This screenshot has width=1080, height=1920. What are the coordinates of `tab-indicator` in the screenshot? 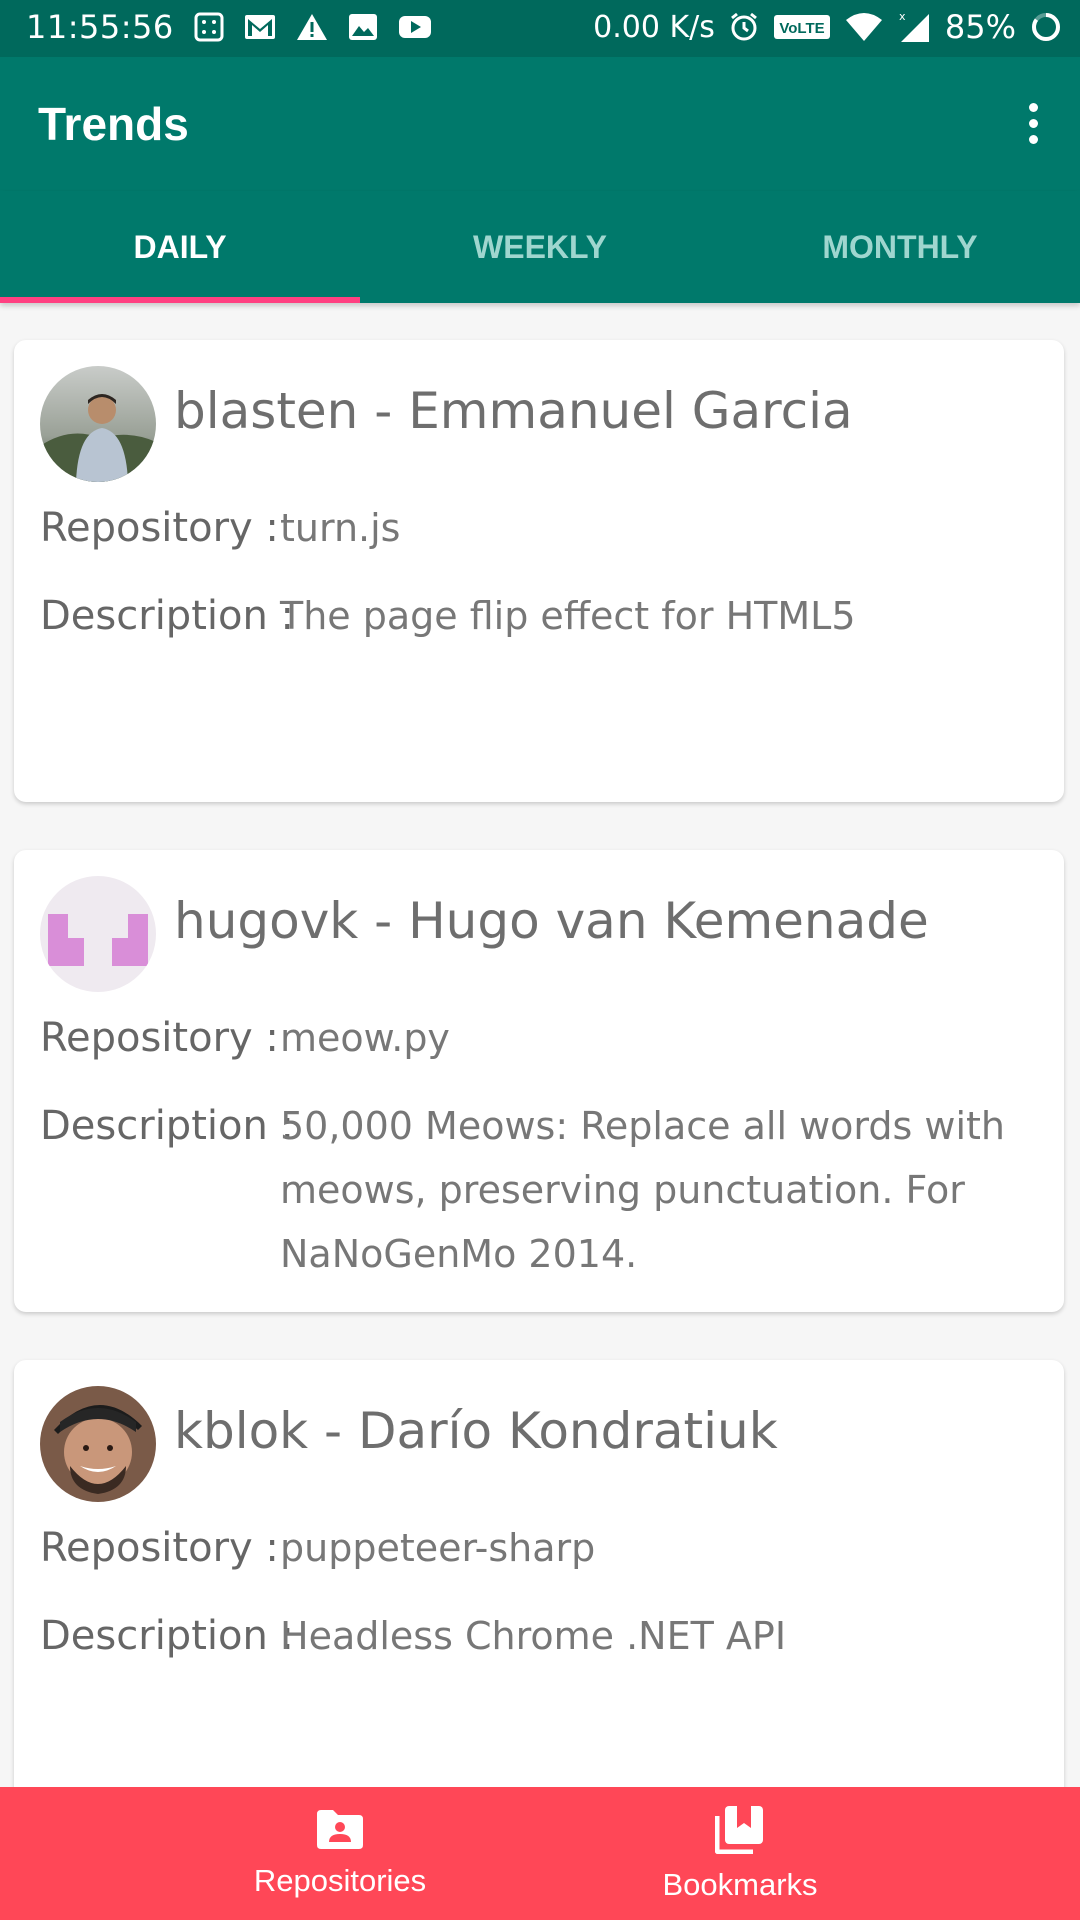 It's located at (180, 300).